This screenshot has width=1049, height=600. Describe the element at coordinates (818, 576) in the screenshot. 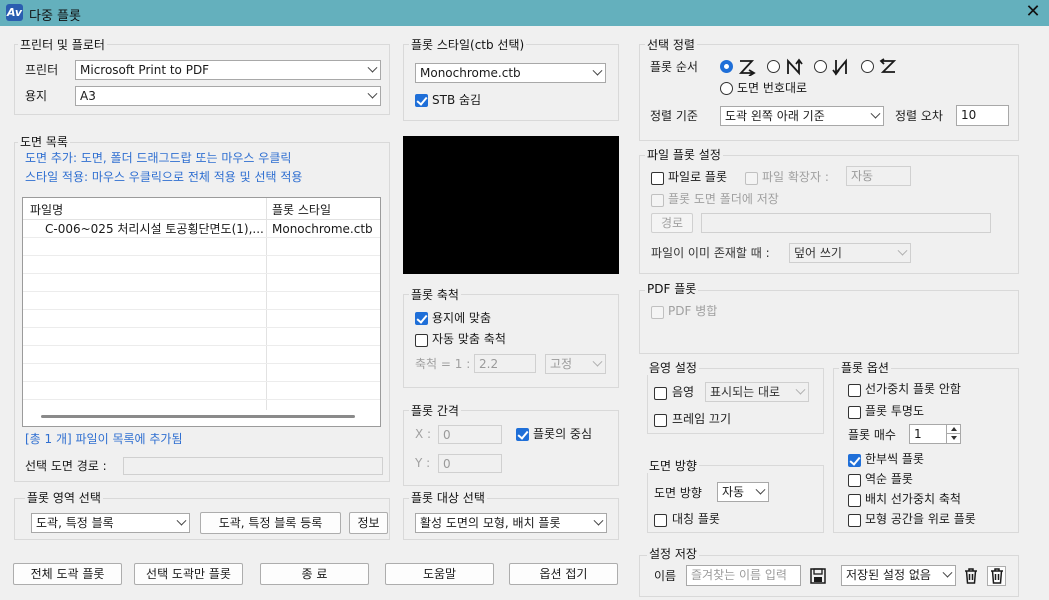

I see `save-icon` at that location.